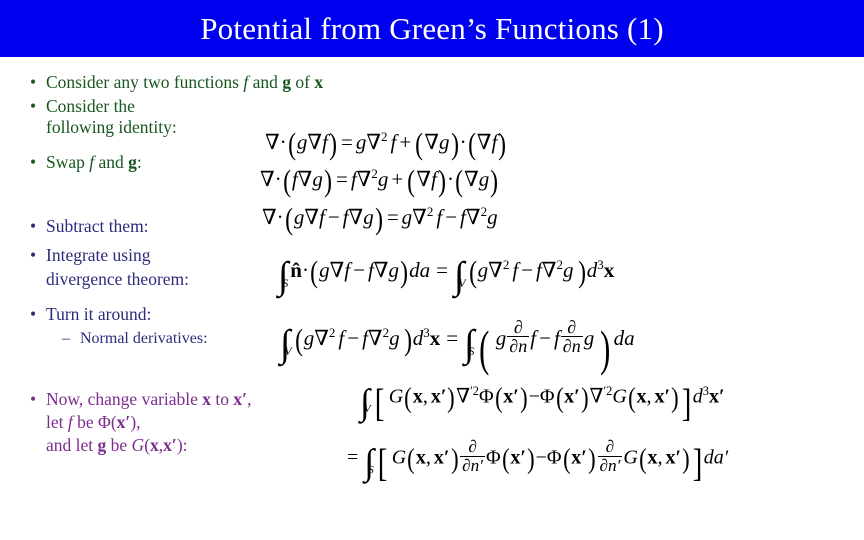 This screenshot has height=540, width=864. Describe the element at coordinates (542, 403) in the screenshot. I see `equation-greens-function-volume-integral: ∫V[G(x, x′)∇′2Φ(x′)−Φ(x′)∇′2G(x, x′)]d3x′` at that location.